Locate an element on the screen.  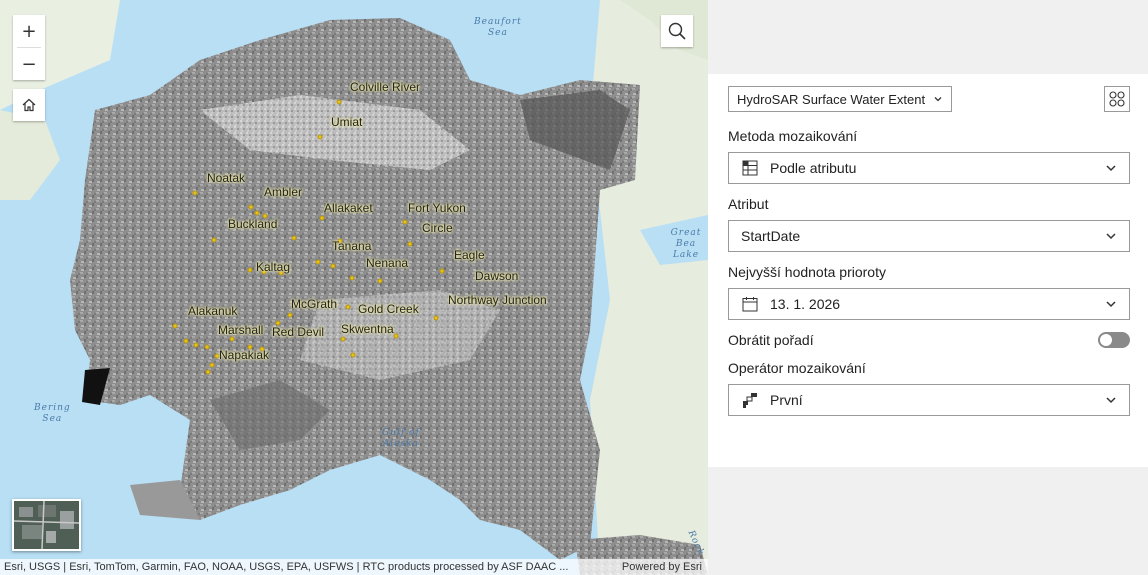
place-label: Red Devil is located at coordinates (298, 332).